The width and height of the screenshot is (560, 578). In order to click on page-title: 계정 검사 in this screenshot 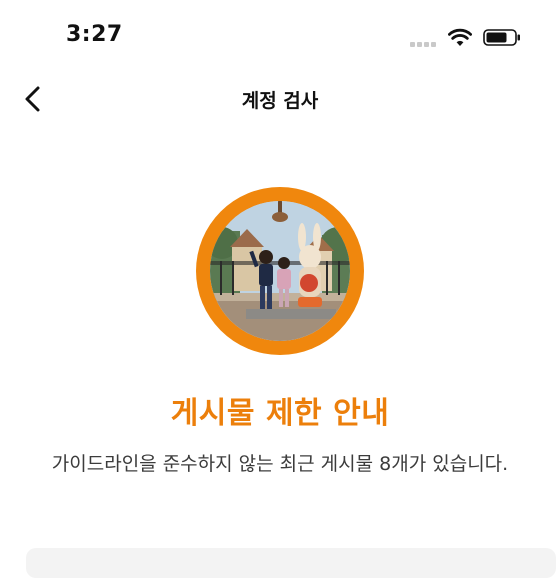, I will do `click(280, 101)`.